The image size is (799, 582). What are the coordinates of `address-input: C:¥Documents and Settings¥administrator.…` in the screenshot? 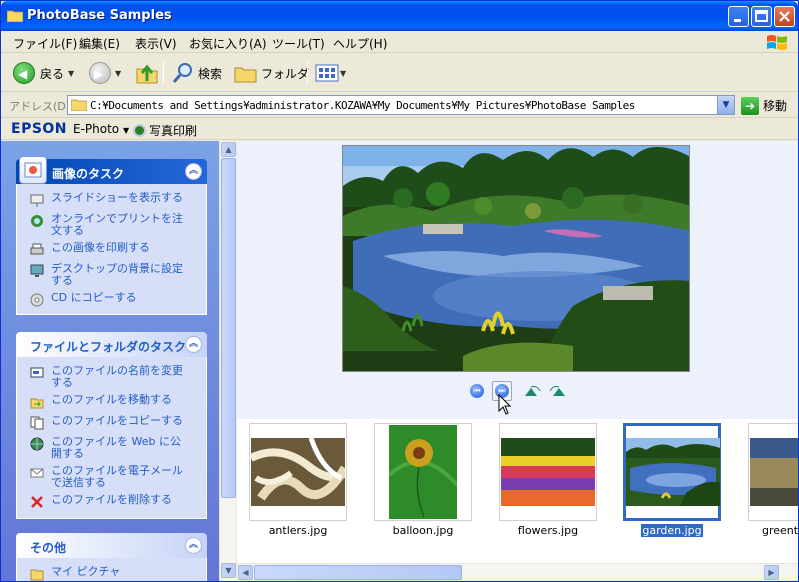 It's located at (401, 105).